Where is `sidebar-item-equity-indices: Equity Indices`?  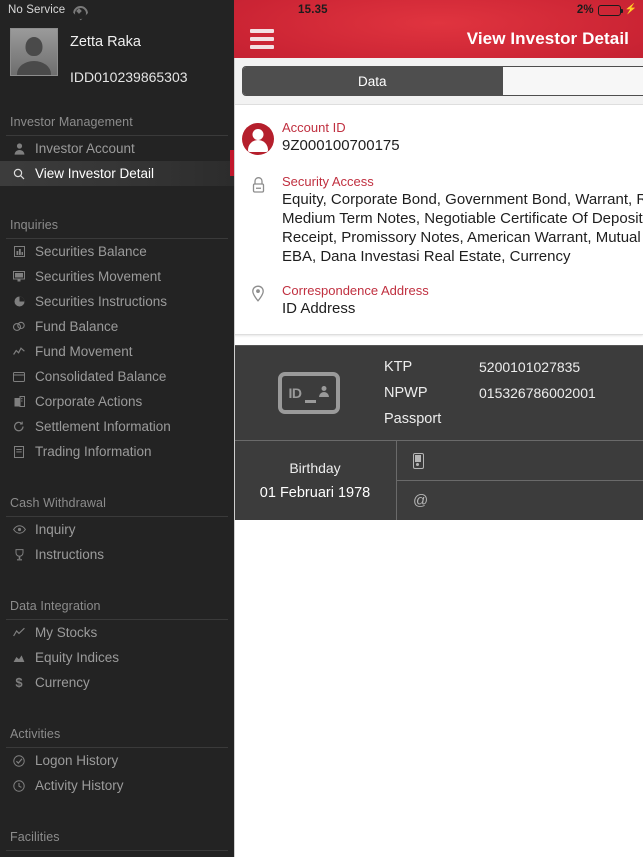
sidebar-item-equity-indices: Equity Indices is located at coordinates (117, 657).